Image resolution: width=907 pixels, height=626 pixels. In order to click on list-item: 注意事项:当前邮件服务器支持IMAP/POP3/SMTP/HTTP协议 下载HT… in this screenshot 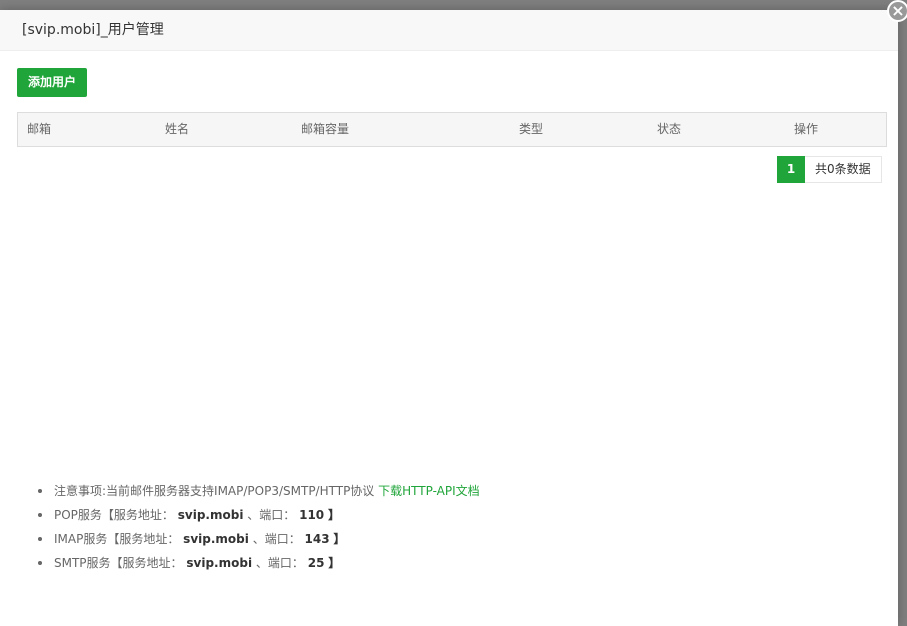, I will do `click(258, 491)`.